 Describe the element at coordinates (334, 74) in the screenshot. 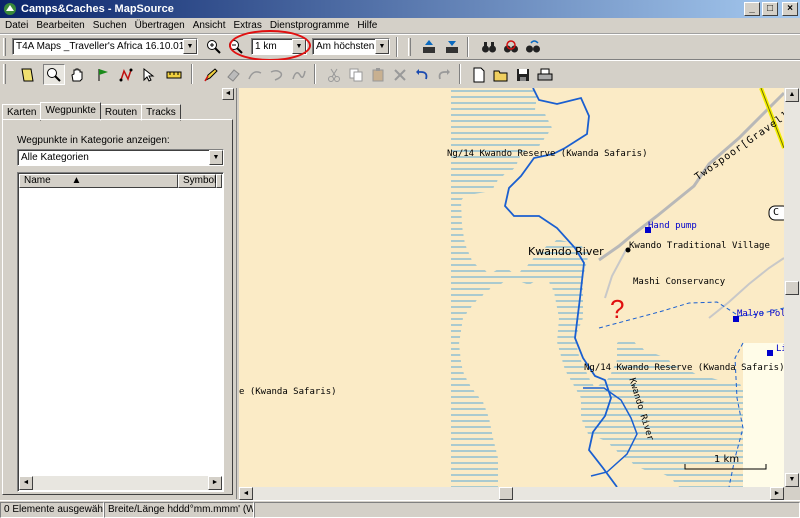

I see `cut-button` at that location.